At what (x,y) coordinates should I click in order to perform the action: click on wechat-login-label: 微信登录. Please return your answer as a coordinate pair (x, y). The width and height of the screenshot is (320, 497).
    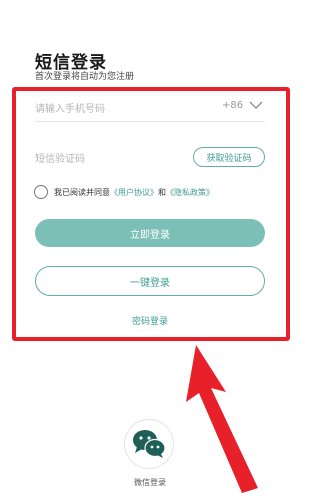
    Looking at the image, I should click on (150, 482).